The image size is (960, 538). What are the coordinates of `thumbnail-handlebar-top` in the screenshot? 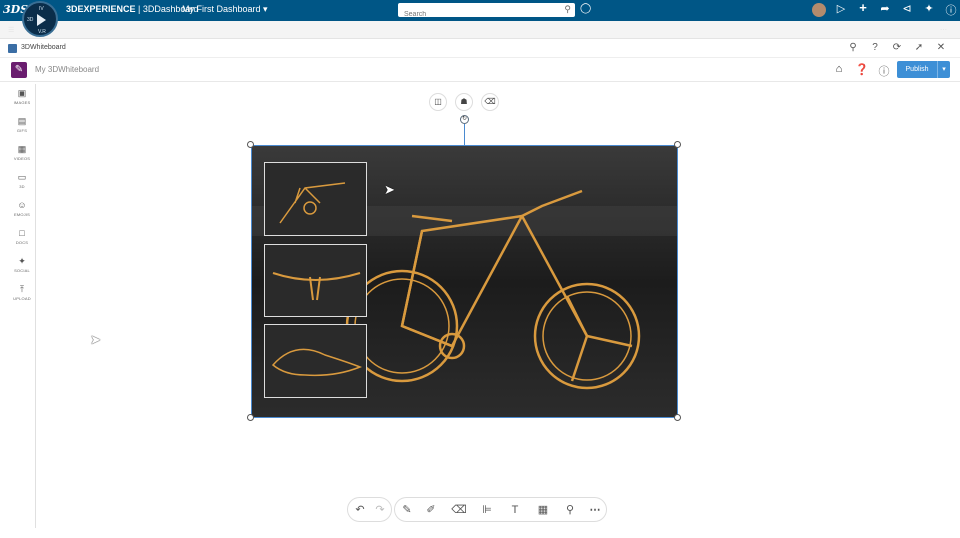 It's located at (315, 280).